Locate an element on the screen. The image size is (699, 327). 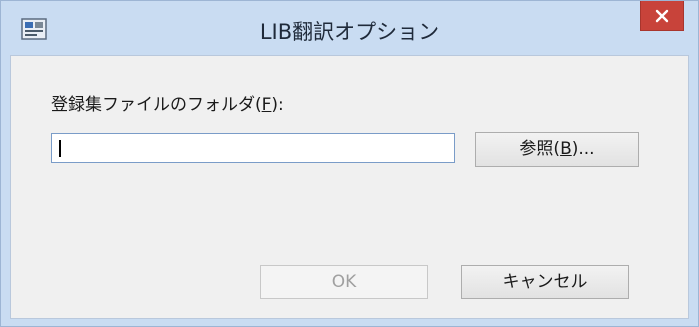
window-title: LIB翻訳オプション is located at coordinates (349, 32).